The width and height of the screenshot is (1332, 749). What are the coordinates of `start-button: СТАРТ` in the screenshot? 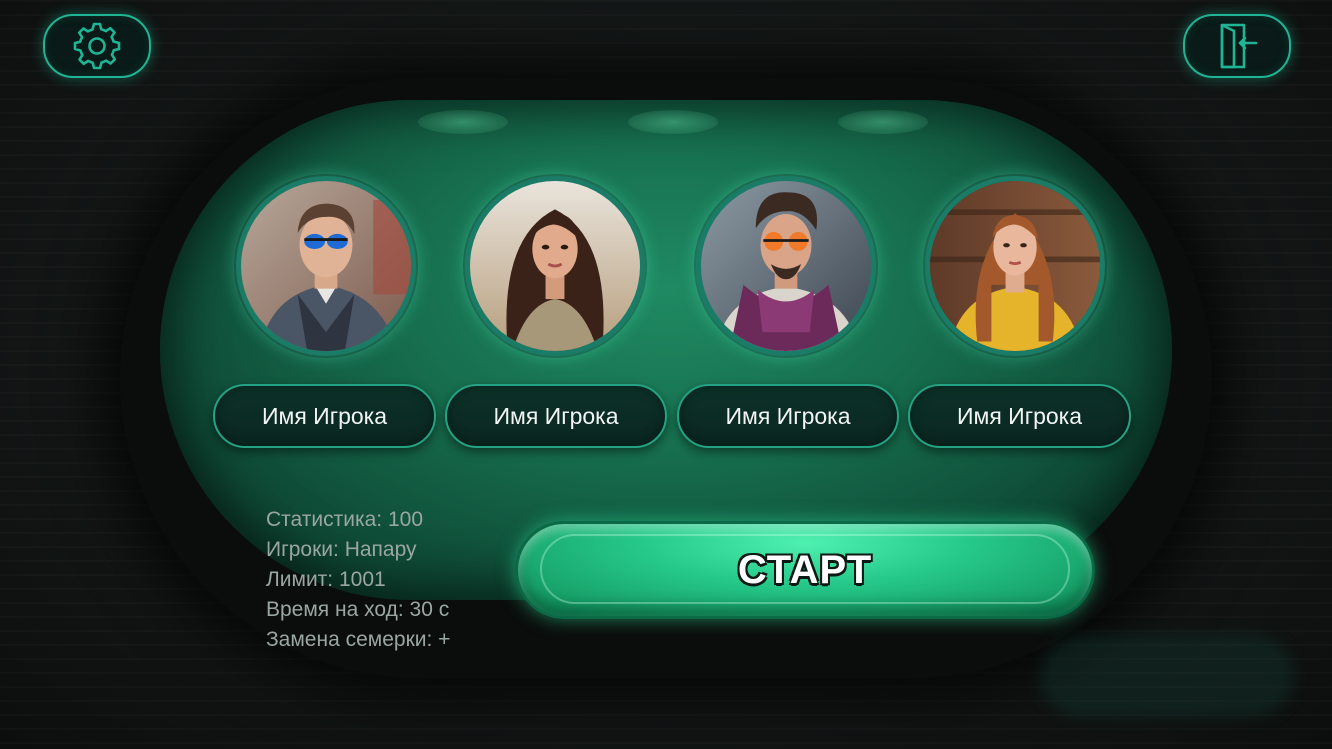 It's located at (805, 570).